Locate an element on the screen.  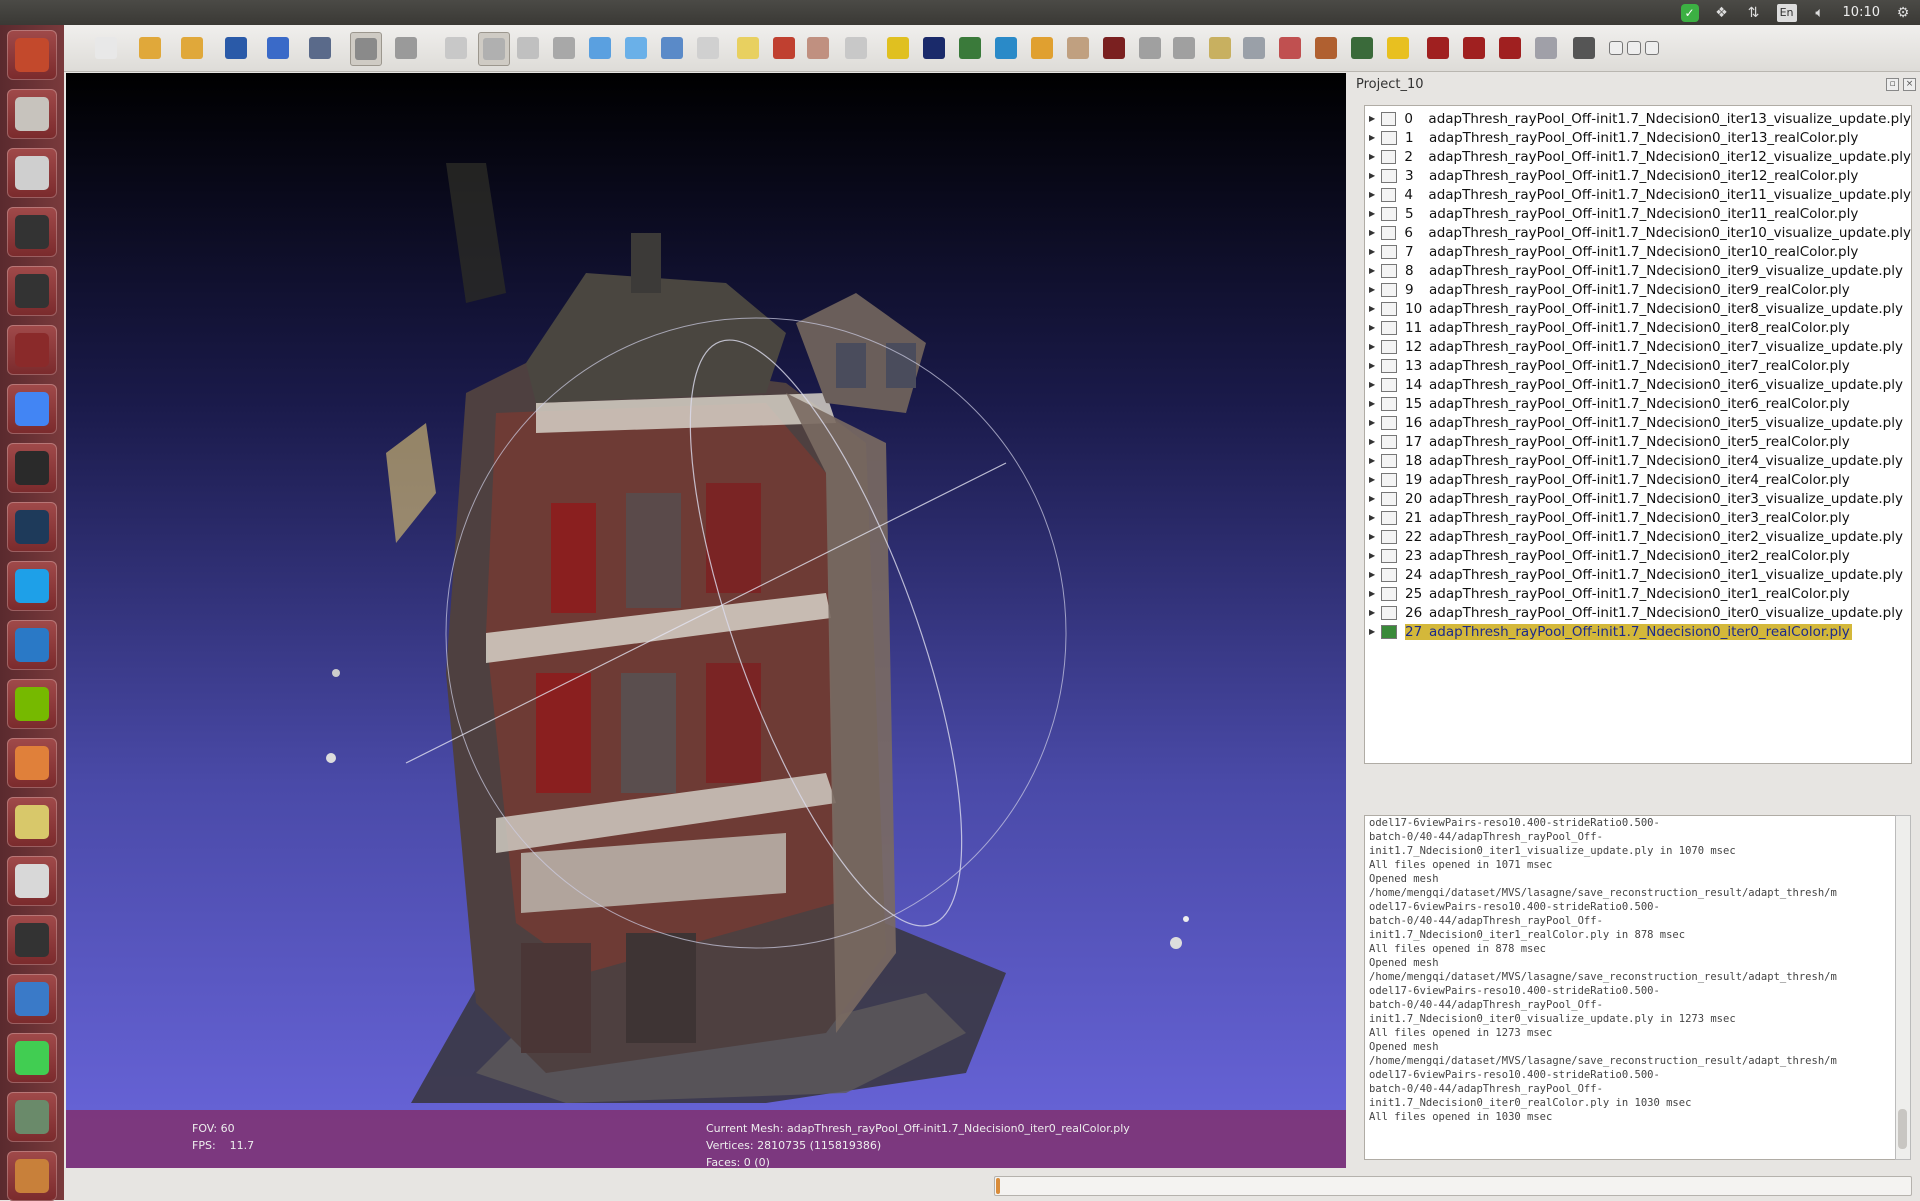
align-icon is located at coordinates (1290, 48).